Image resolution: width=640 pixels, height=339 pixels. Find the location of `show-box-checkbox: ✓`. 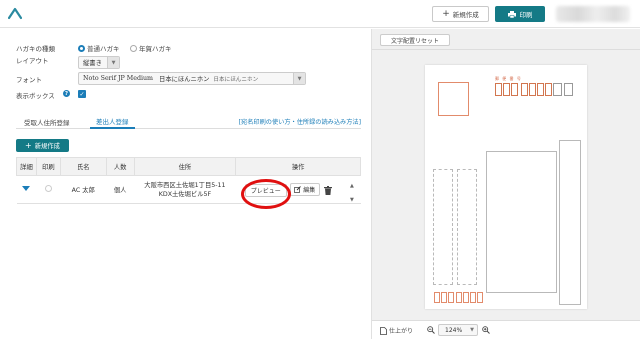

show-box-checkbox: ✓ is located at coordinates (82, 94).